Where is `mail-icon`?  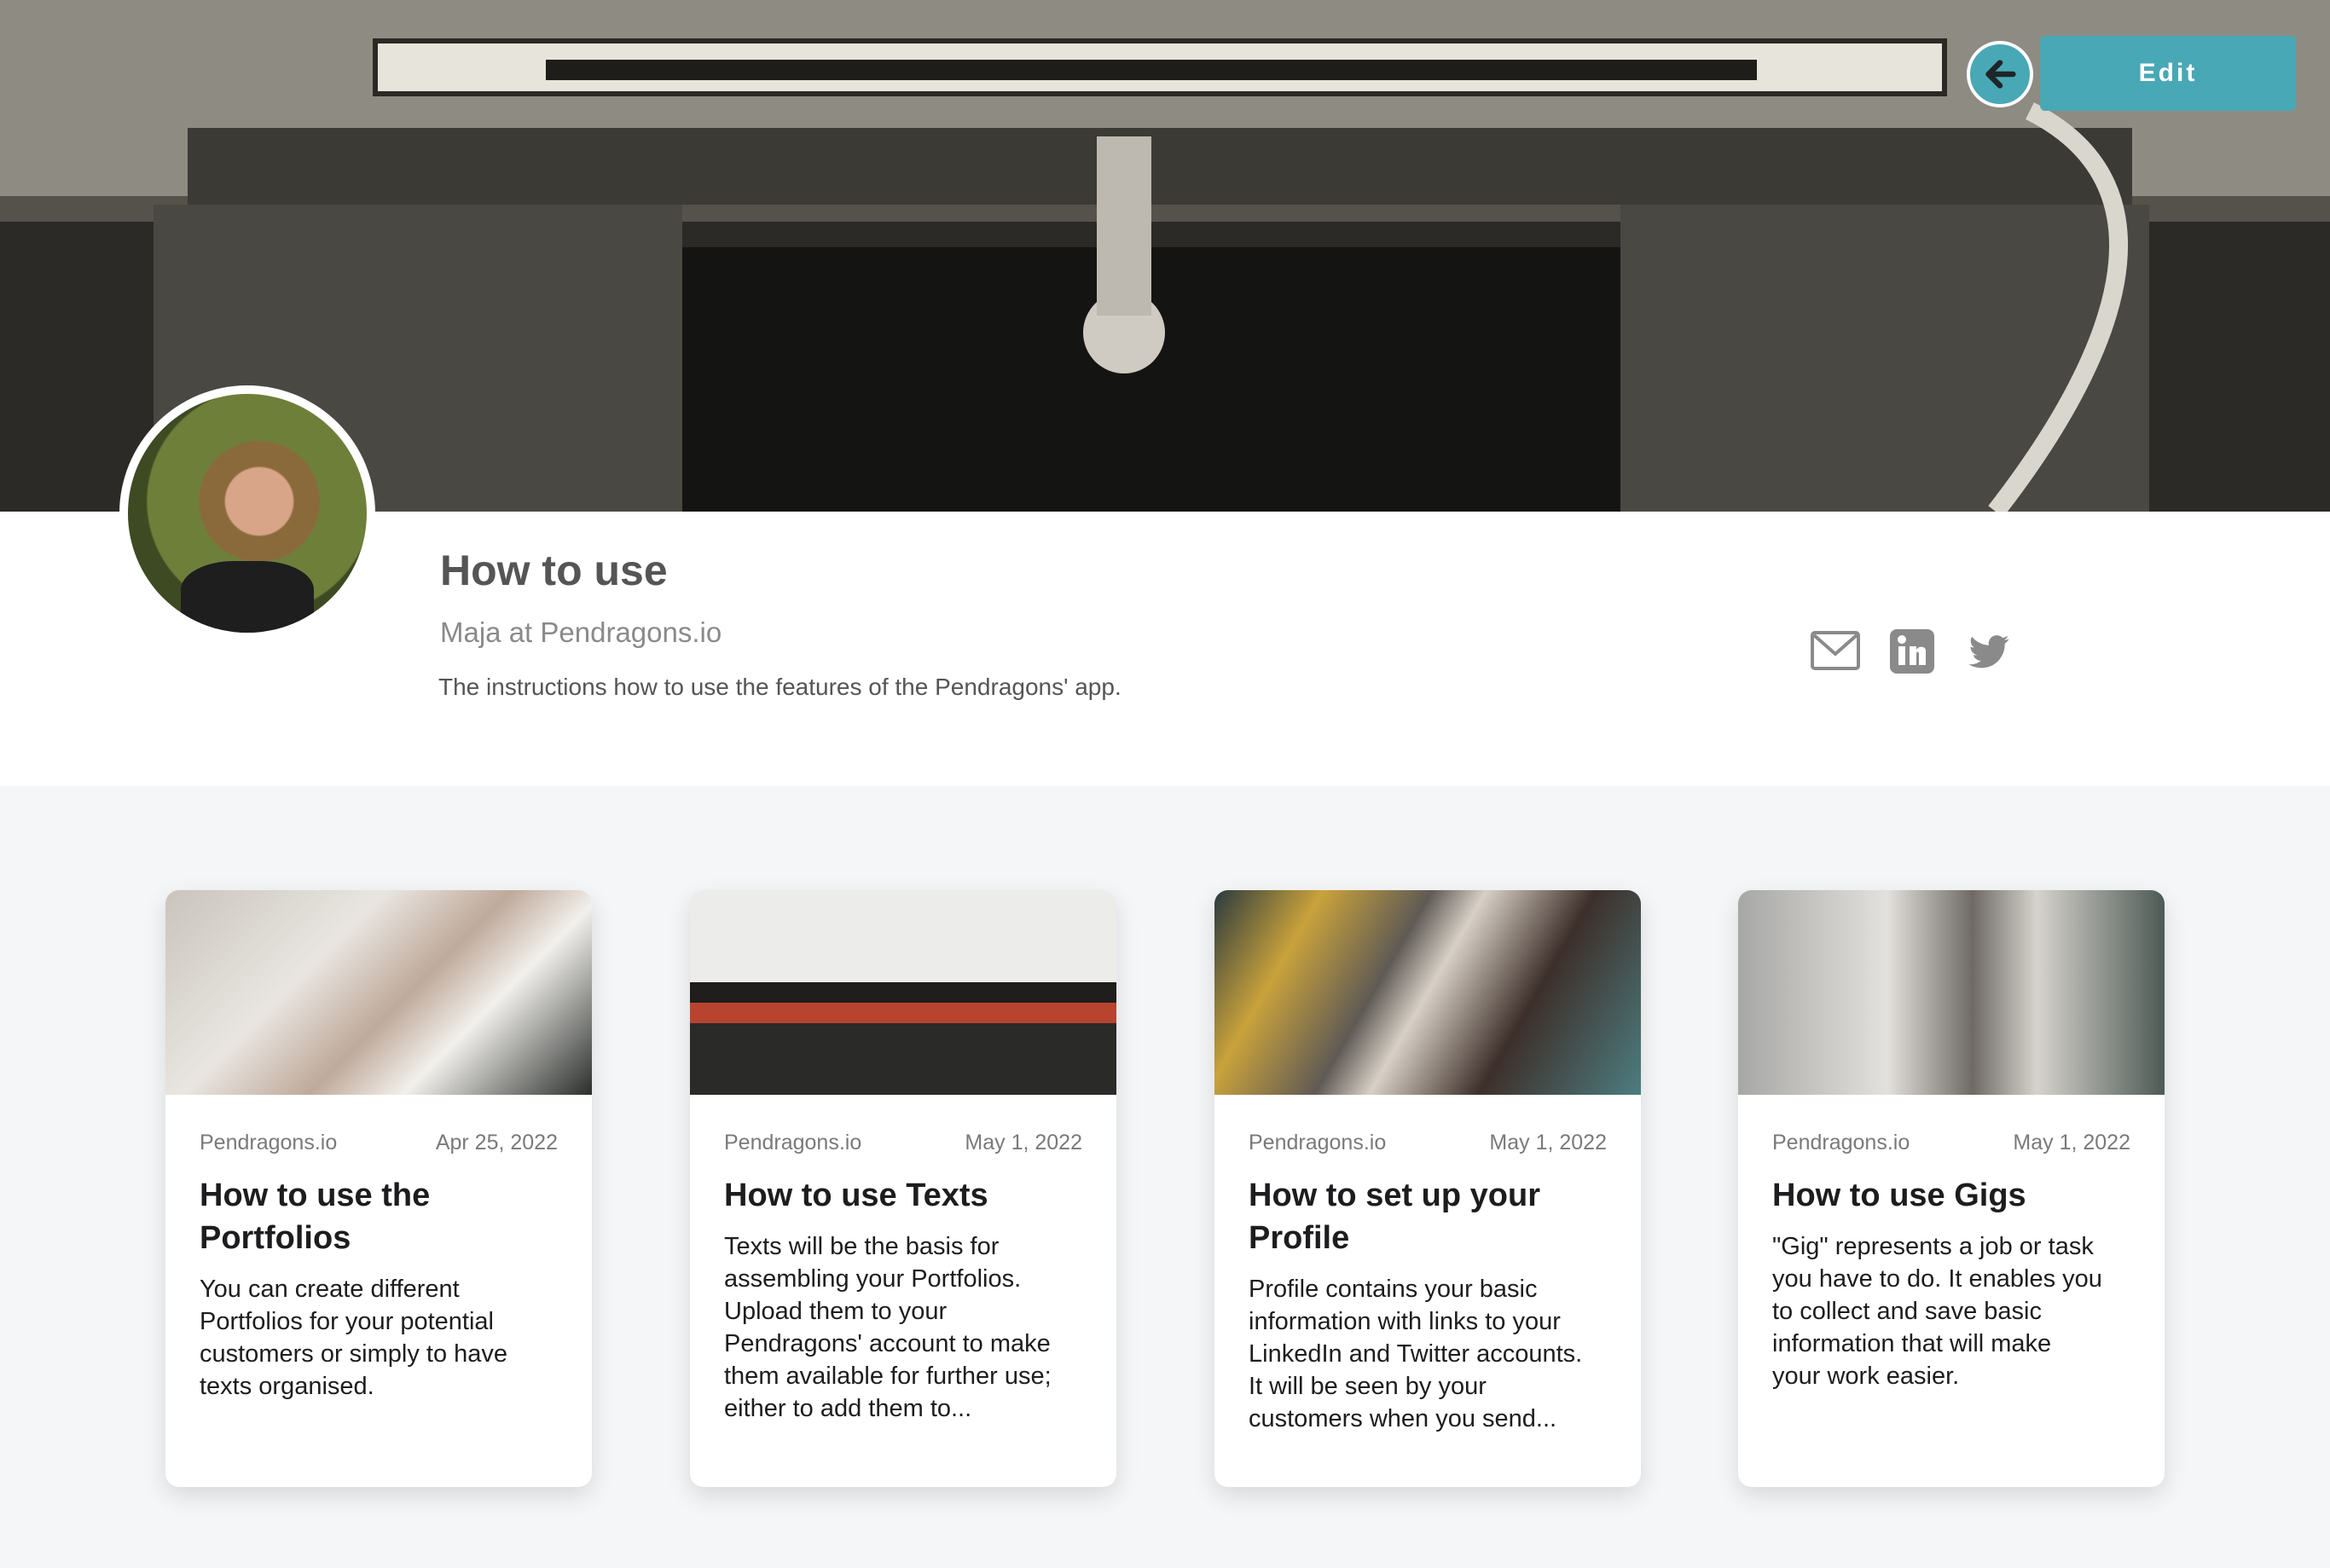
mail-icon is located at coordinates (1835, 651).